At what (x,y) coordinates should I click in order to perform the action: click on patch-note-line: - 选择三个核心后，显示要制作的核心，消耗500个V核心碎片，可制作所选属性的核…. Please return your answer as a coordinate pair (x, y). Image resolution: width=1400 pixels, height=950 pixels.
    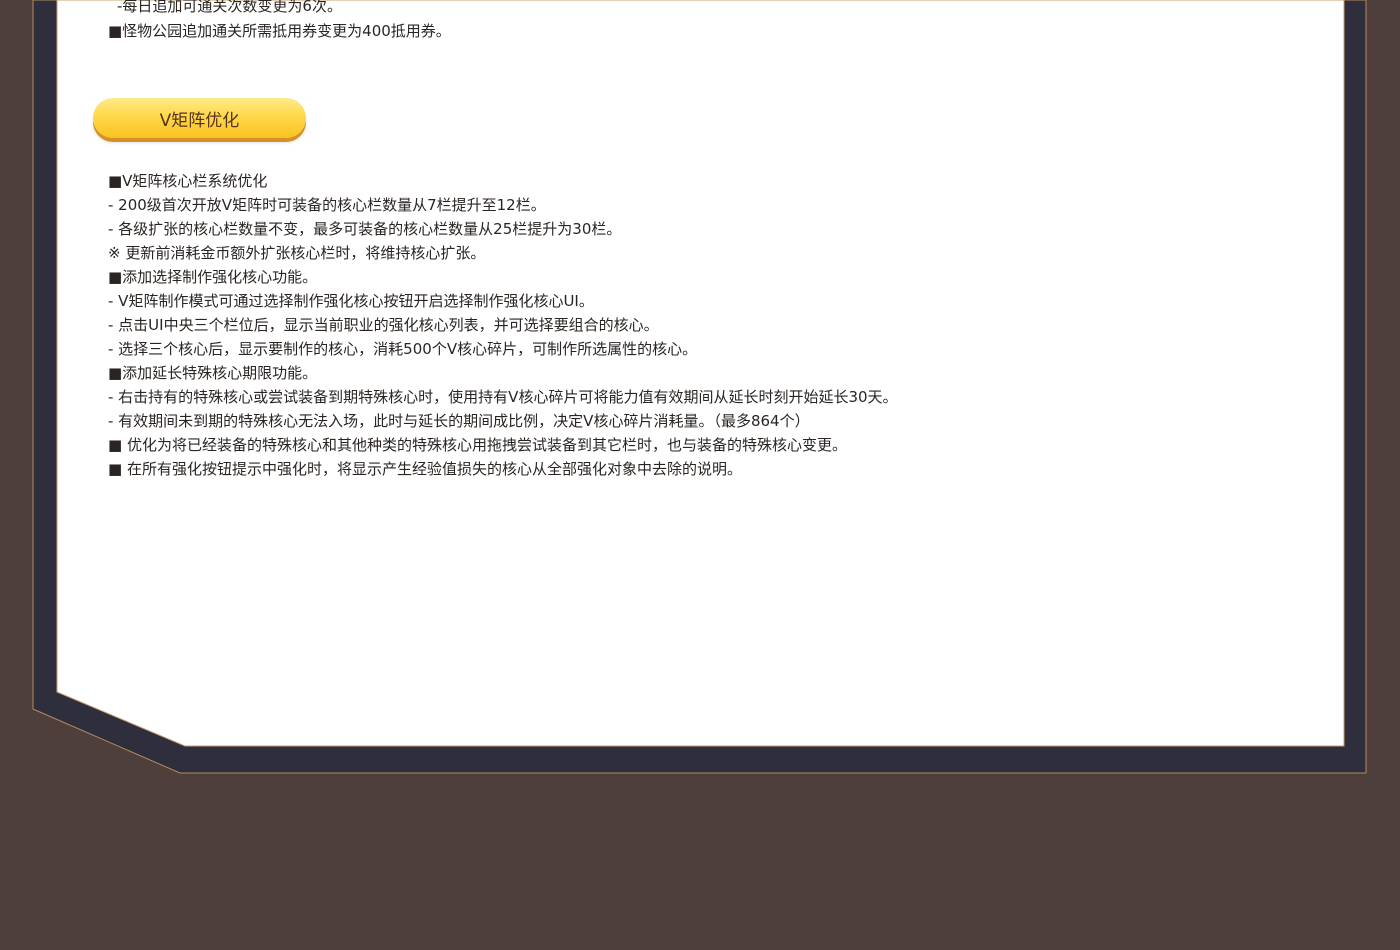
    Looking at the image, I should click on (403, 349).